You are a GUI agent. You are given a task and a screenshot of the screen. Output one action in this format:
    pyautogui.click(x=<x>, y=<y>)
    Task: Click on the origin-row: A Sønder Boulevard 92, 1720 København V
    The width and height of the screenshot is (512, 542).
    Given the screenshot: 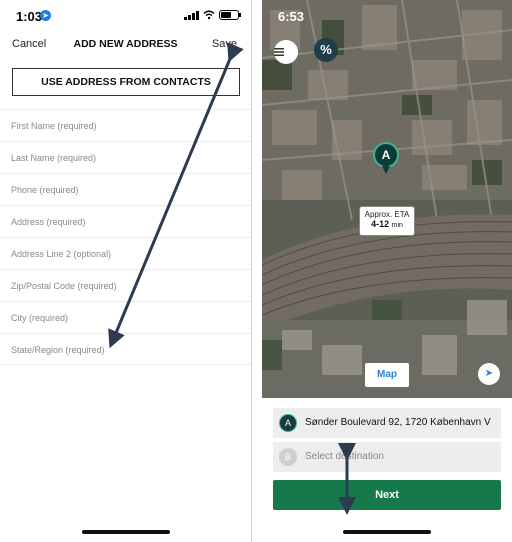 What is the action you would take?
    pyautogui.click(x=387, y=423)
    